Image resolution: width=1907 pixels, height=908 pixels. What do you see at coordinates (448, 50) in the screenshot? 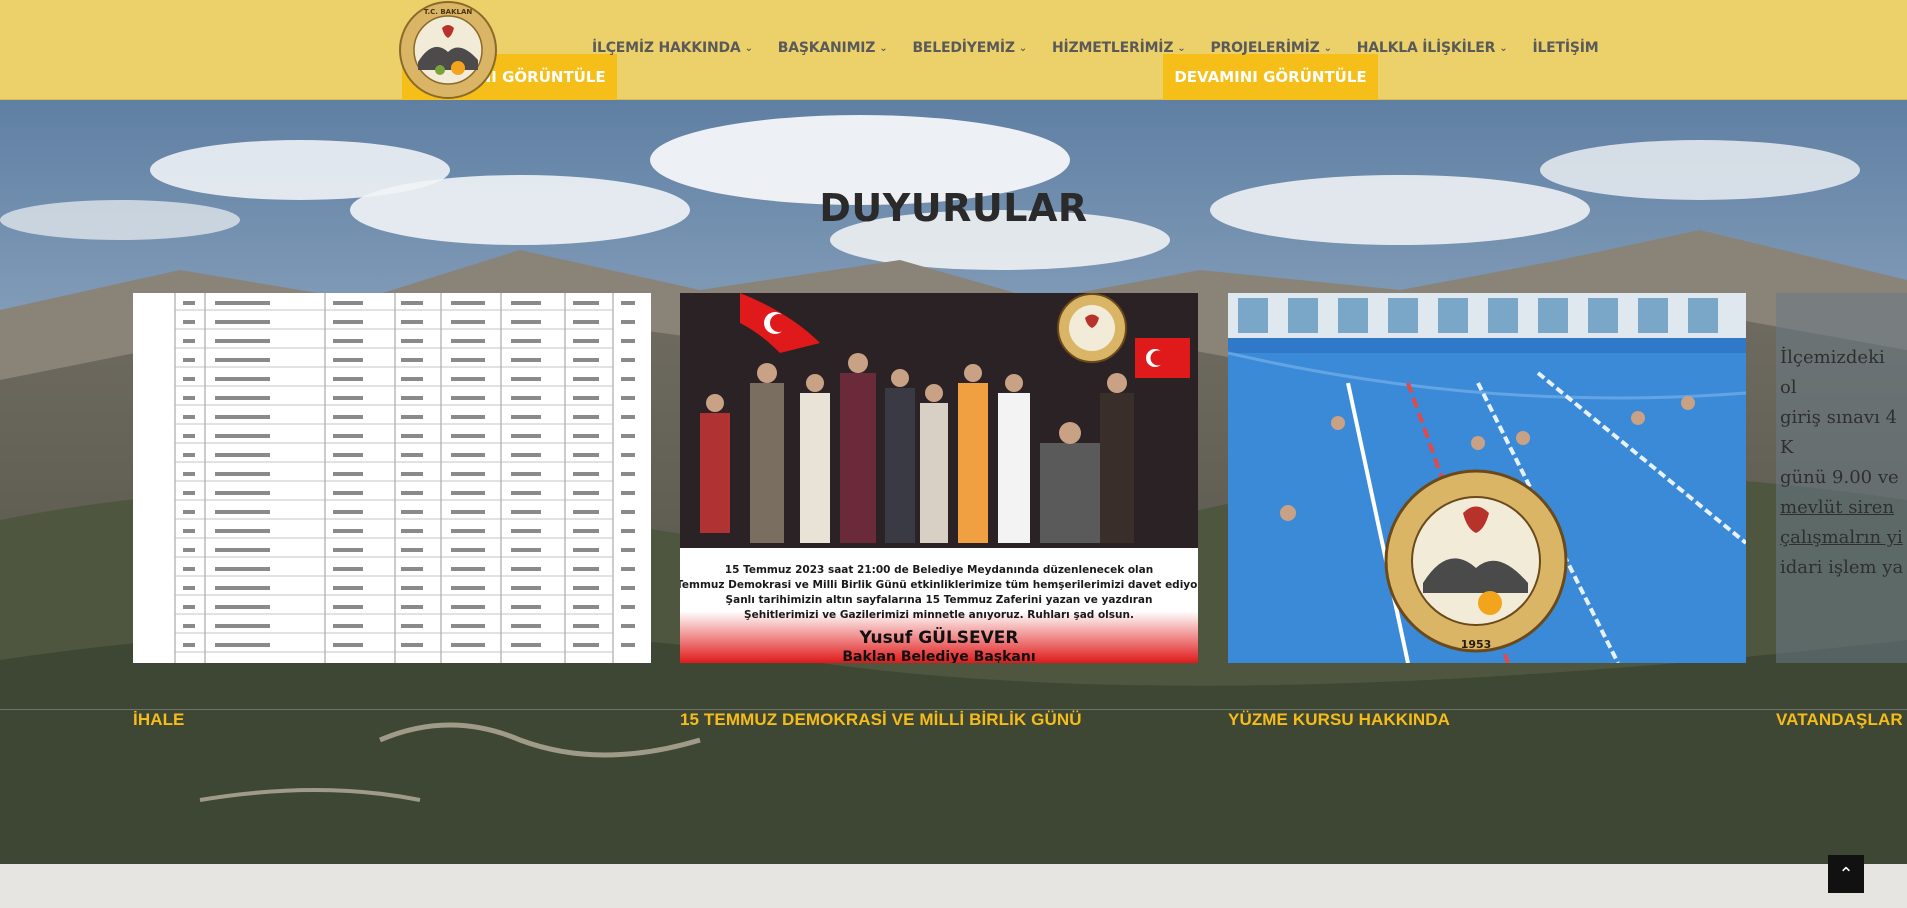
I see `baklan-municipality-logo: T.C. BAKLAN` at bounding box center [448, 50].